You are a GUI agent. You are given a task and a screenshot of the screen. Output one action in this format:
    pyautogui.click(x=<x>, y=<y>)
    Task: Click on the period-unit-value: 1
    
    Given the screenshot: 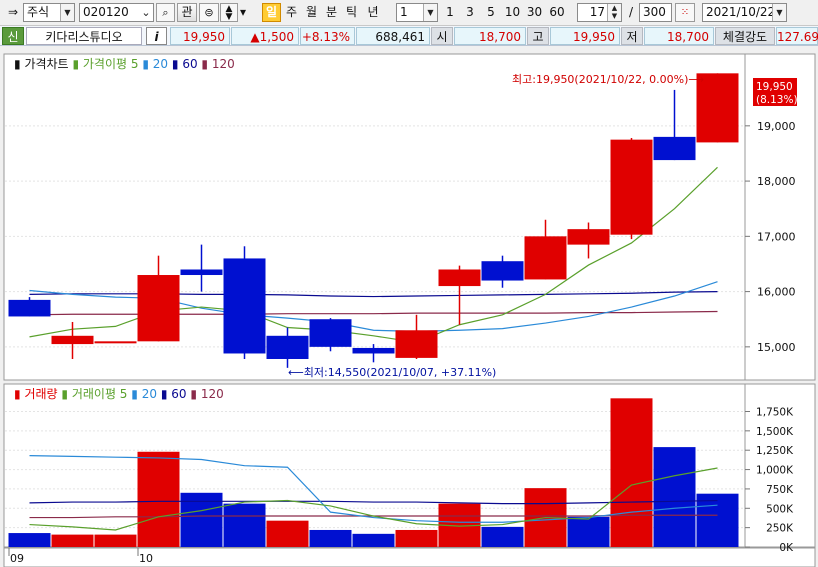 What is the action you would take?
    pyautogui.click(x=404, y=12)
    